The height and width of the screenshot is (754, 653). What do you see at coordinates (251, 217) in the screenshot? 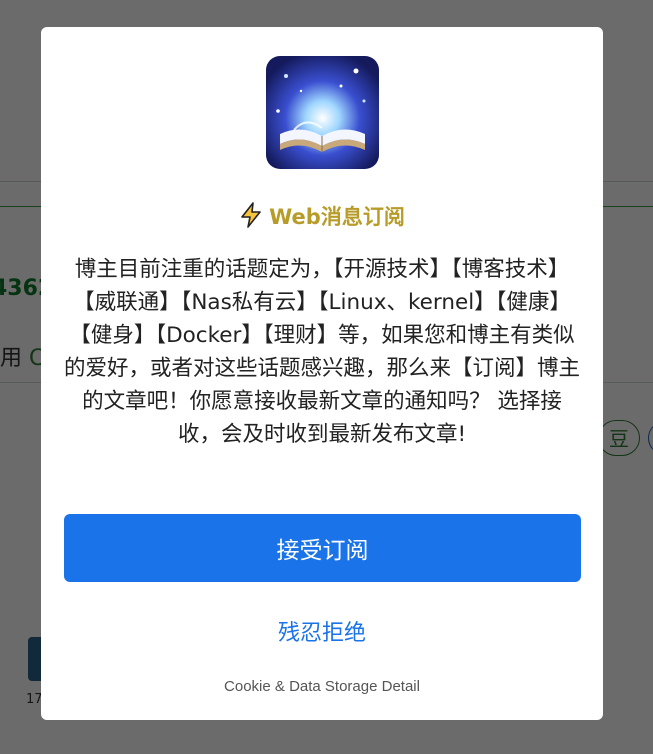
I see `lightning-bolt-icon` at bounding box center [251, 217].